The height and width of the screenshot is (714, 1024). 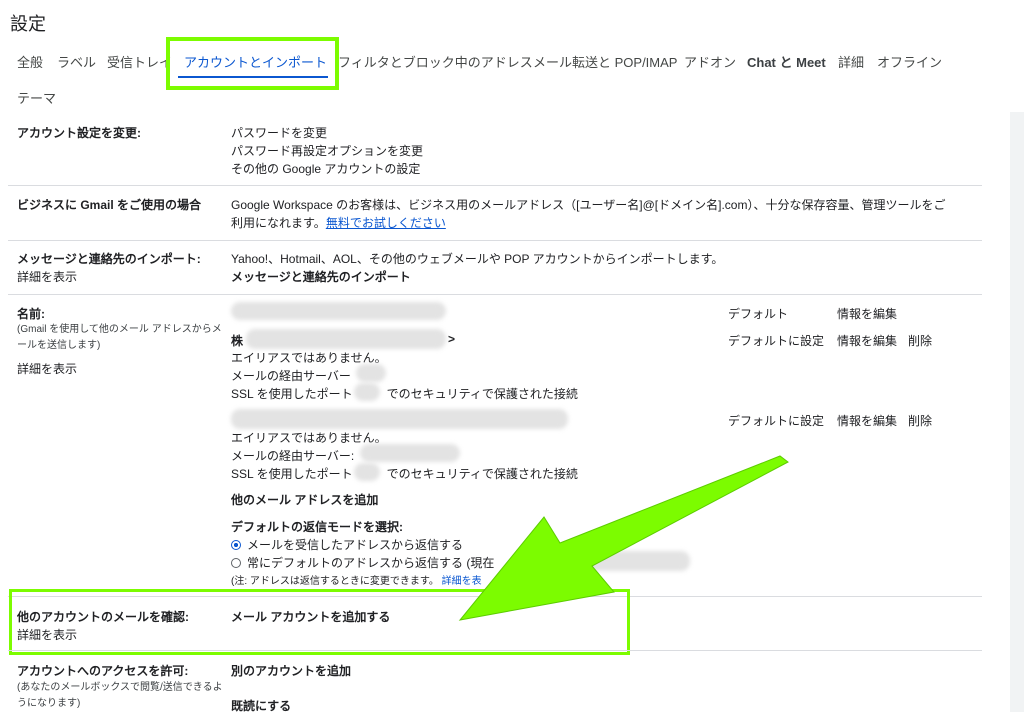 I want to click on arrow-shape, so click(x=623, y=538).